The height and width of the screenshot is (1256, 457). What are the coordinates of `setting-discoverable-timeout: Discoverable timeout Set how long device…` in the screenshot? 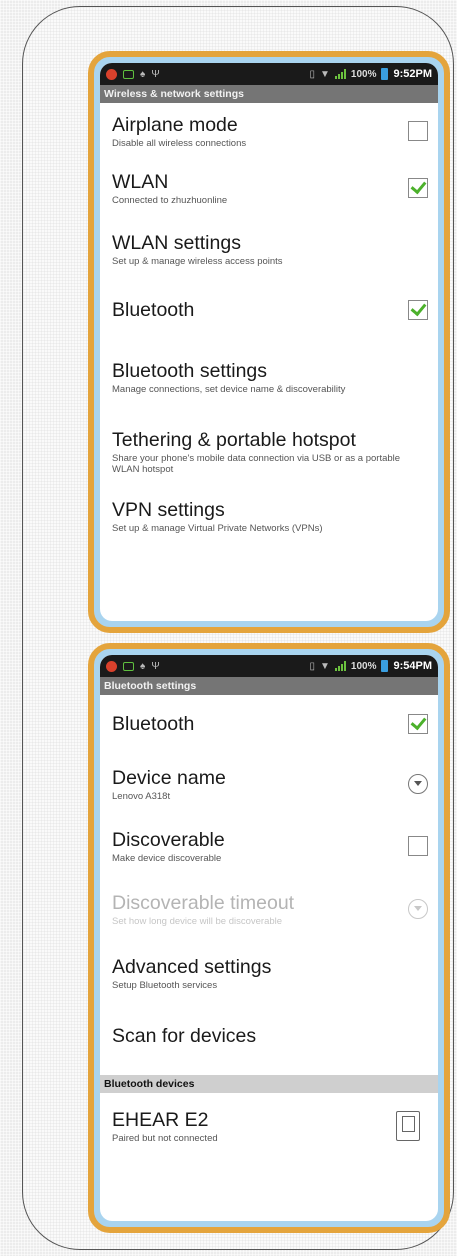 It's located at (269, 909).